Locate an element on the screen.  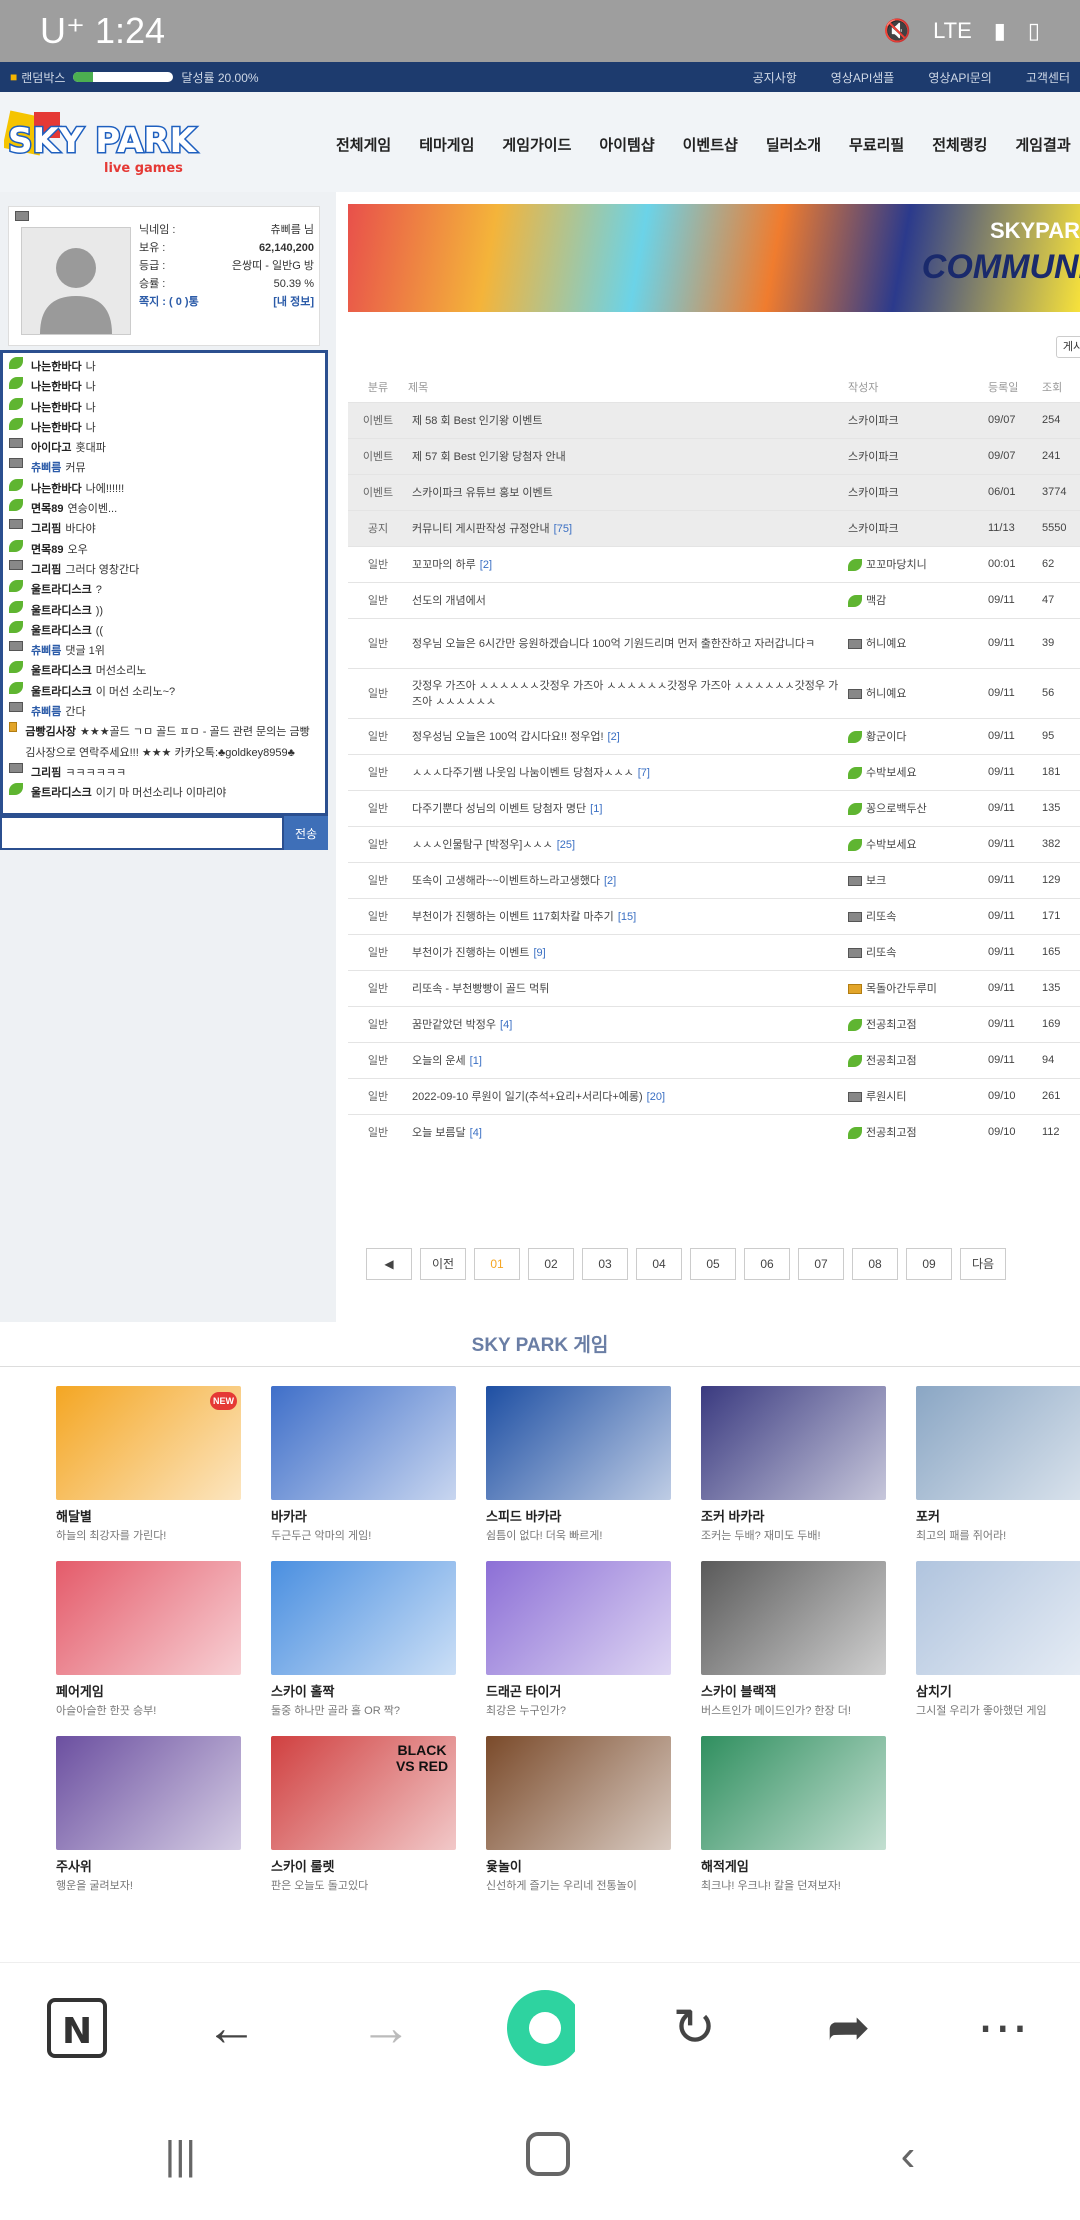
row-title-cell: 오늘 보름달 [4] is located at coordinates (628, 1131).